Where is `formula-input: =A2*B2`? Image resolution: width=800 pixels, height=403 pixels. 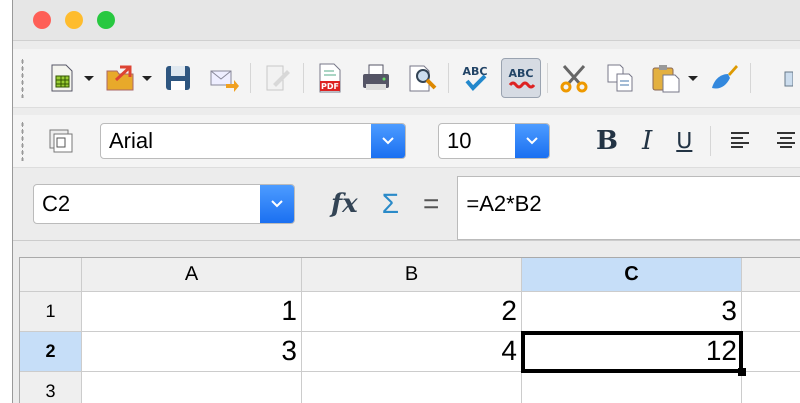
formula-input: =A2*B2 is located at coordinates (628, 208).